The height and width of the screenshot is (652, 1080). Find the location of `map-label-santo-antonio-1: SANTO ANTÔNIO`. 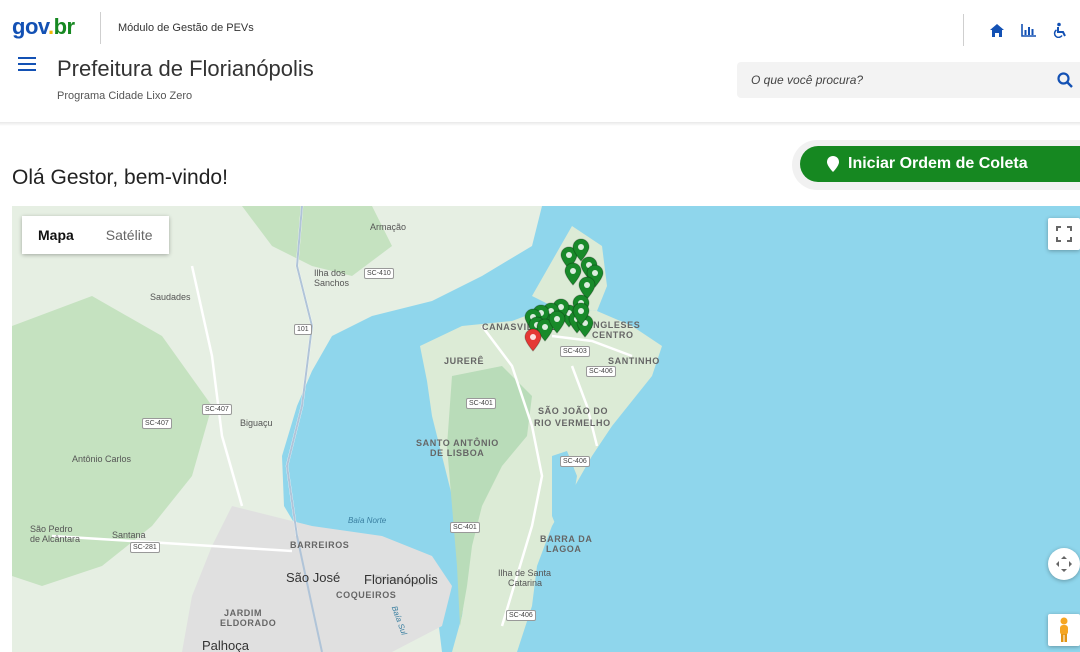

map-label-santo-antonio-1: SANTO ANTÔNIO is located at coordinates (457, 443).